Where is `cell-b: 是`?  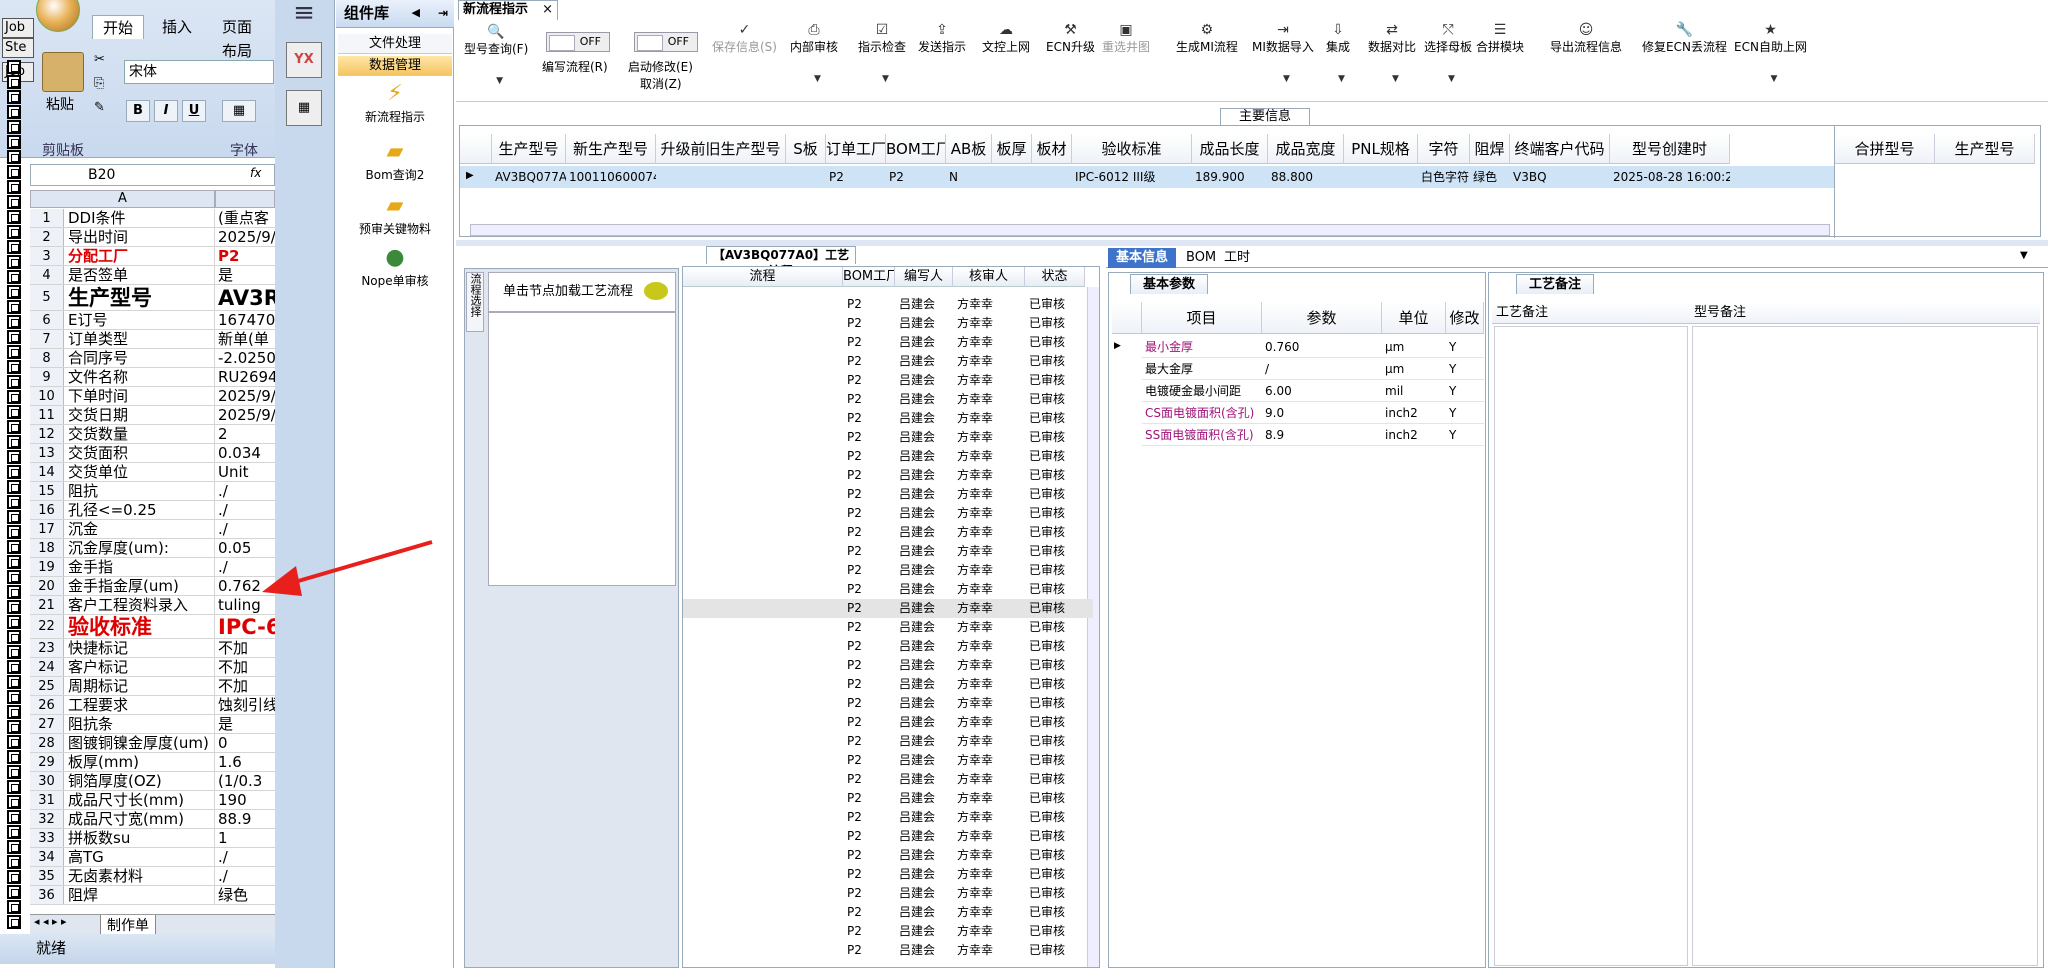 cell-b: 是 is located at coordinates (246, 275).